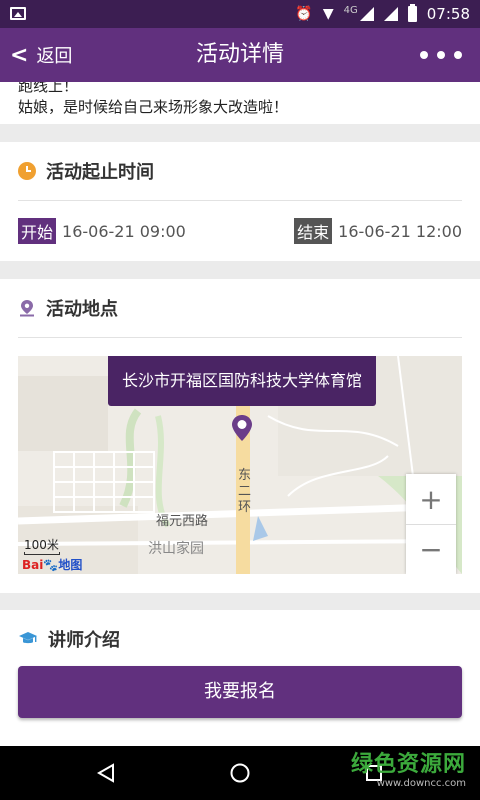 The height and width of the screenshot is (800, 480). I want to click on battery-icon, so click(412, 13).